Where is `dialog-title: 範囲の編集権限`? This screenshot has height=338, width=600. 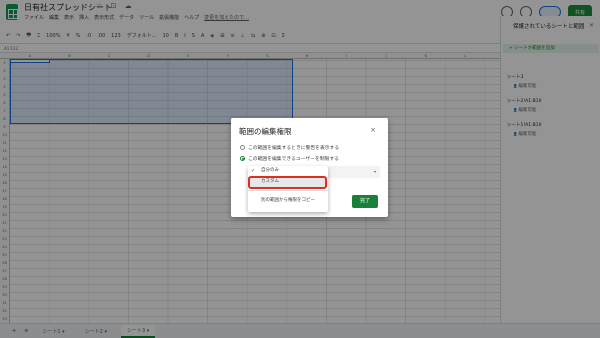
dialog-title: 範囲の編集権限 is located at coordinates (265, 131).